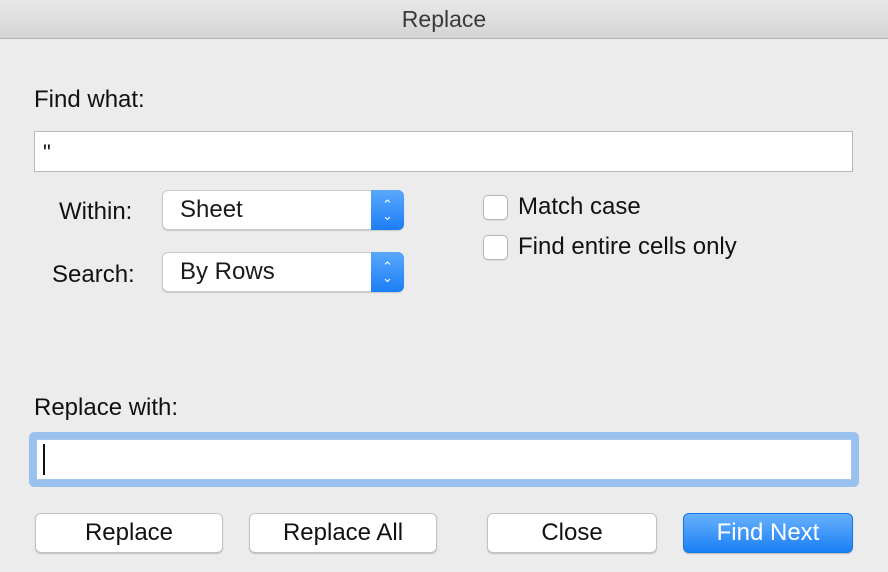 The height and width of the screenshot is (572, 888). What do you see at coordinates (106, 407) in the screenshot?
I see `replace-with-label: Replace with:` at bounding box center [106, 407].